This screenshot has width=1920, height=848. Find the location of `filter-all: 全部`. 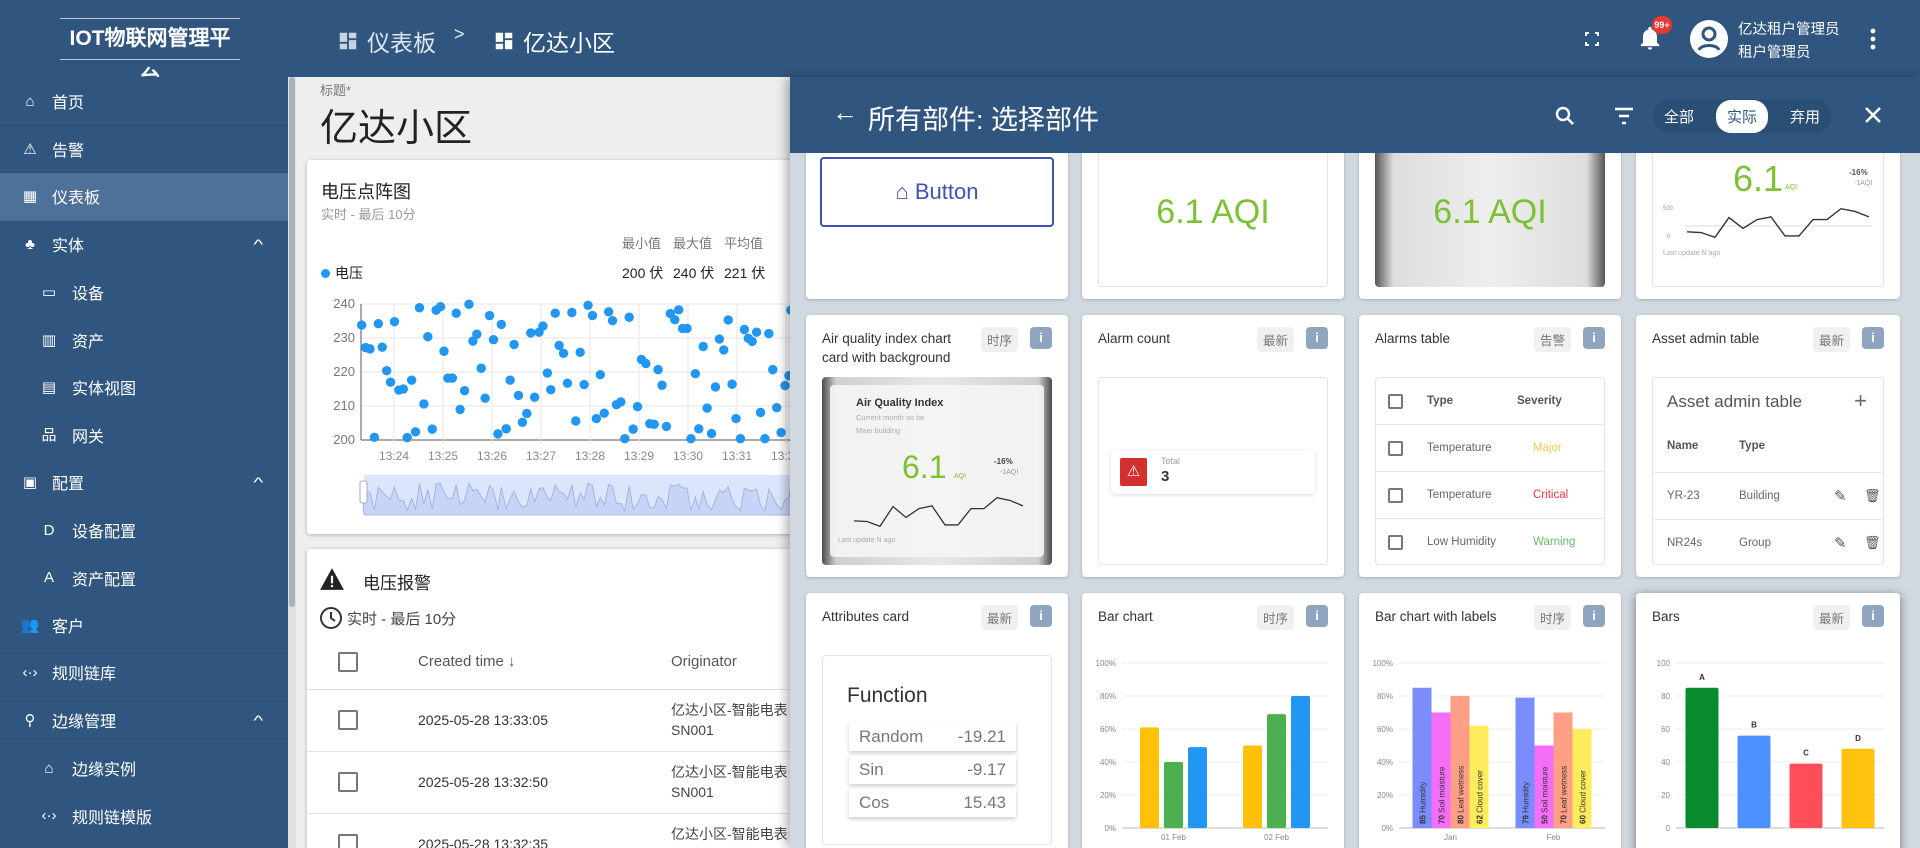

filter-all: 全部 is located at coordinates (1679, 116).